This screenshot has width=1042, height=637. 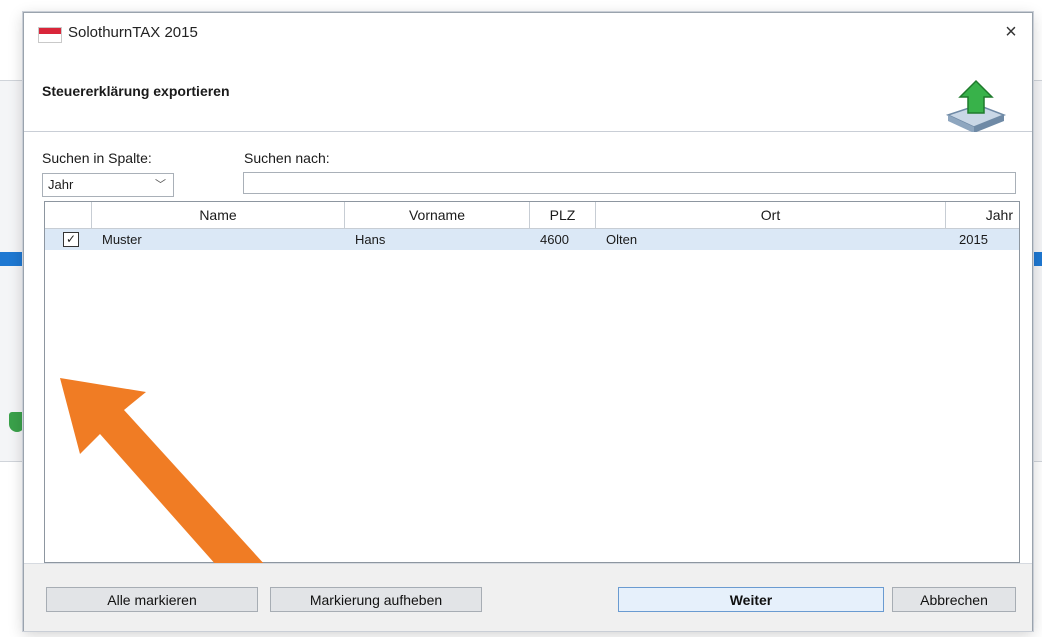 I want to click on close-icon: ×, so click(x=1011, y=32).